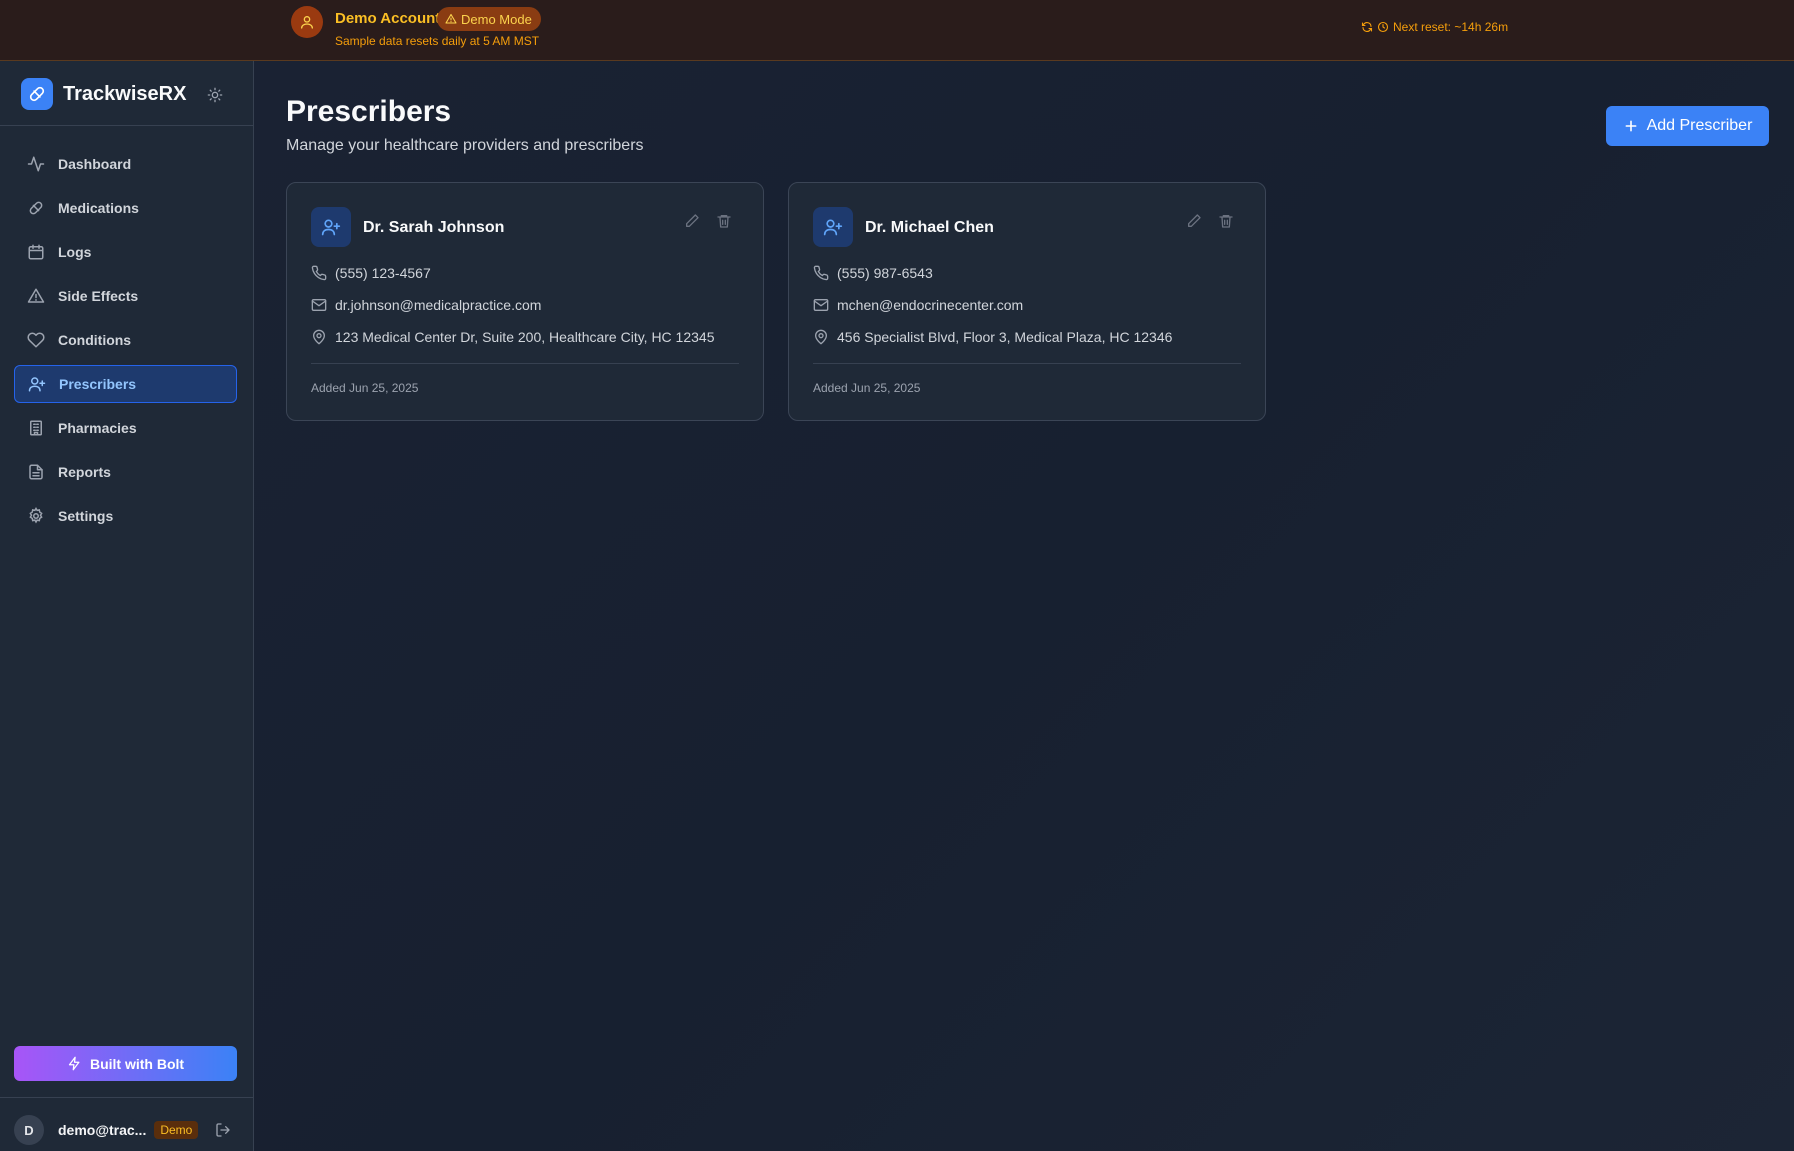  I want to click on heart-icon, so click(36, 340).